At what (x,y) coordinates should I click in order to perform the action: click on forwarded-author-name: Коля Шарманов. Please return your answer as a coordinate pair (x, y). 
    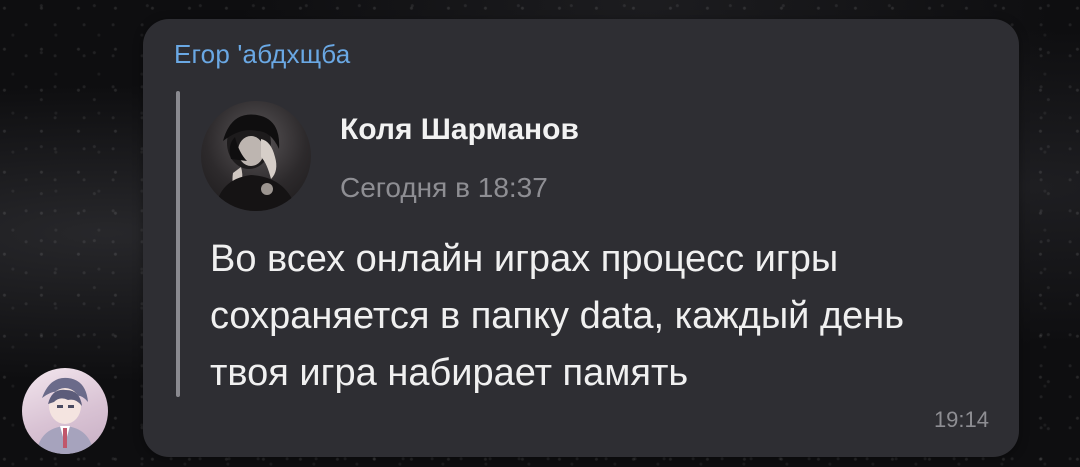
    Looking at the image, I should click on (459, 130).